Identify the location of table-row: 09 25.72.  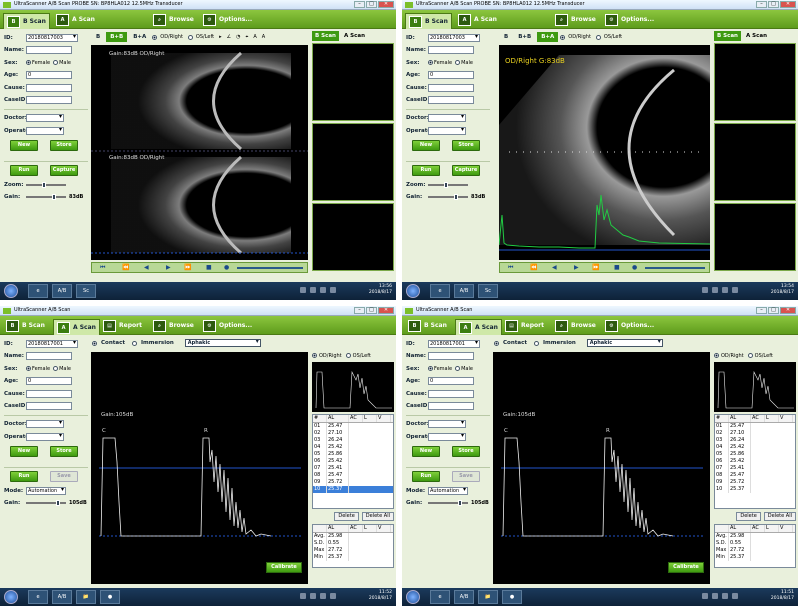
(353, 482).